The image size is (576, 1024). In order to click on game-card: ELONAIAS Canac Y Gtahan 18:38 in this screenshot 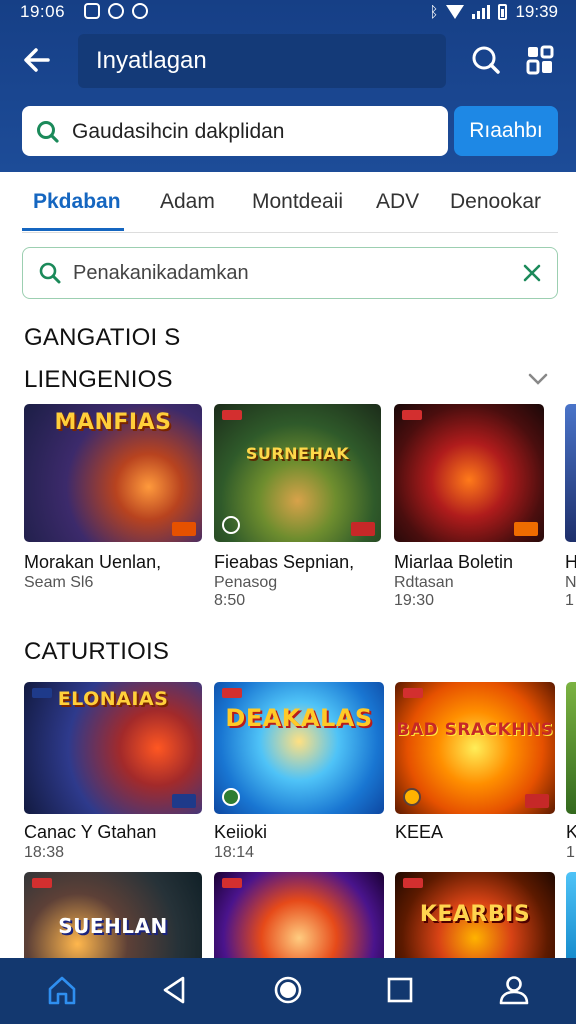, I will do `click(113, 772)`.